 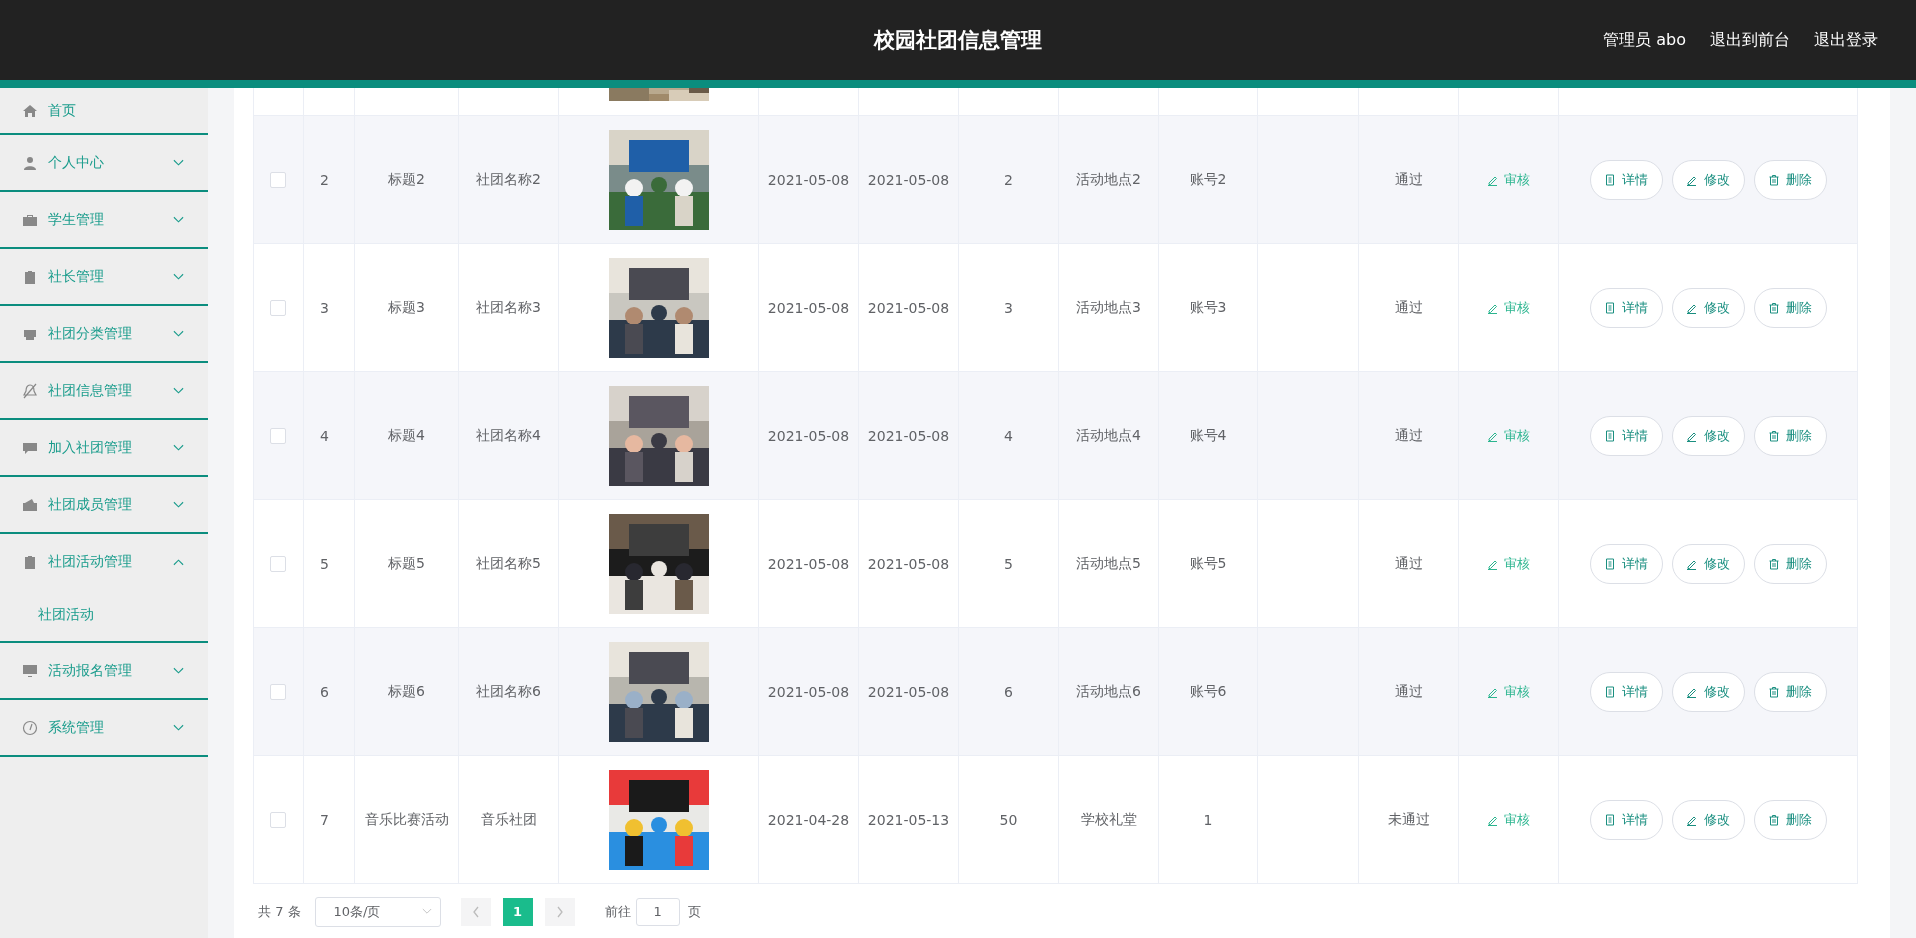 I want to click on table-cell: 社团名称6, so click(x=508, y=691).